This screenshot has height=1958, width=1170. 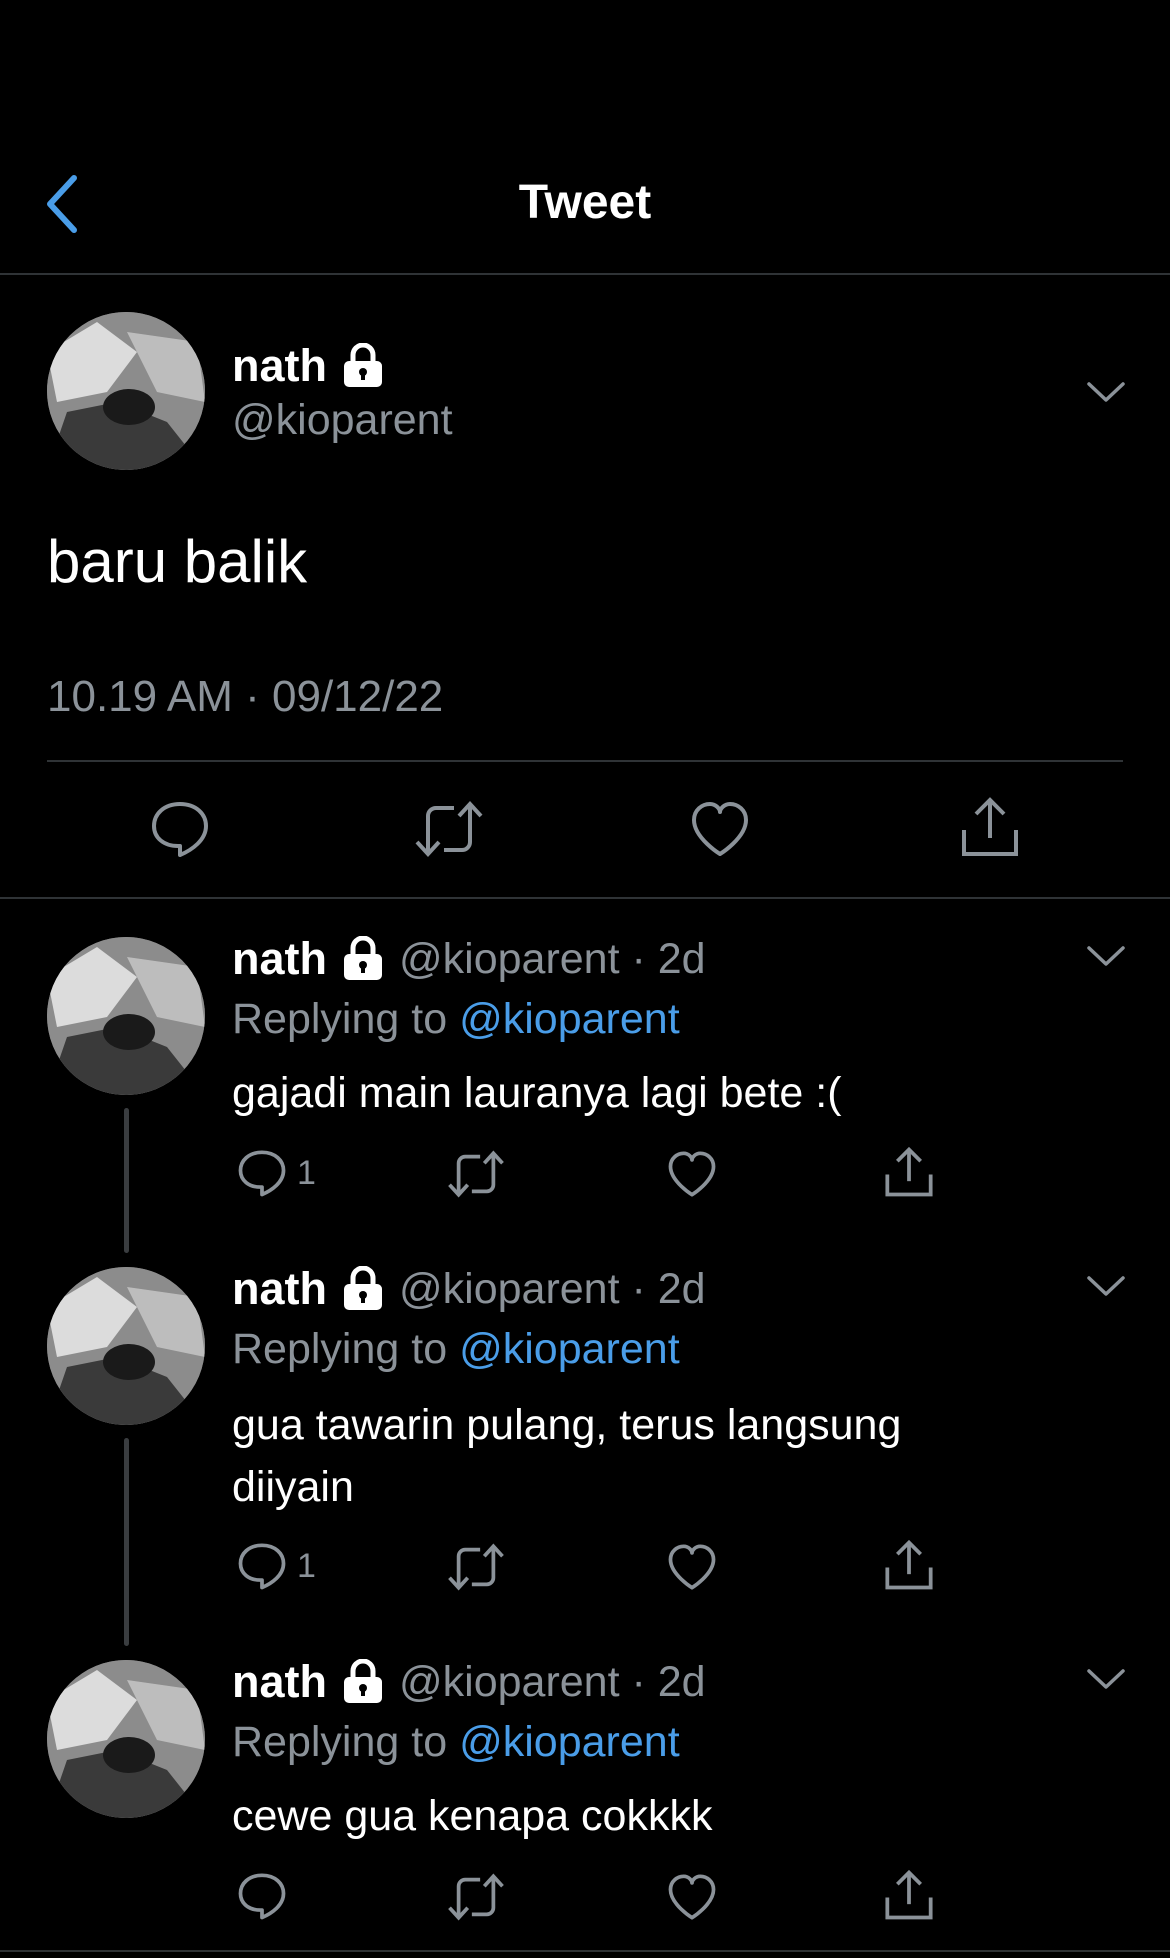 I want to click on tweet-text: baru balik, so click(x=177, y=561).